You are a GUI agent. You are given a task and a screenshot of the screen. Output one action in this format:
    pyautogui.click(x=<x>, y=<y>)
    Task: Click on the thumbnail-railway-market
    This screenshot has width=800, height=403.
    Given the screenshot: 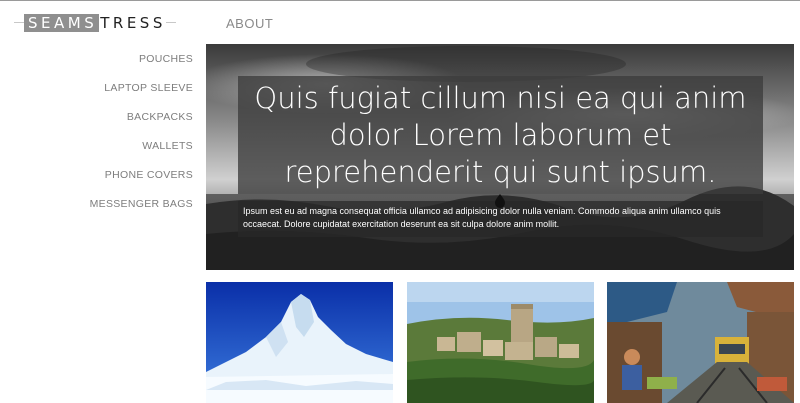 What is the action you would take?
    pyautogui.click(x=700, y=342)
    